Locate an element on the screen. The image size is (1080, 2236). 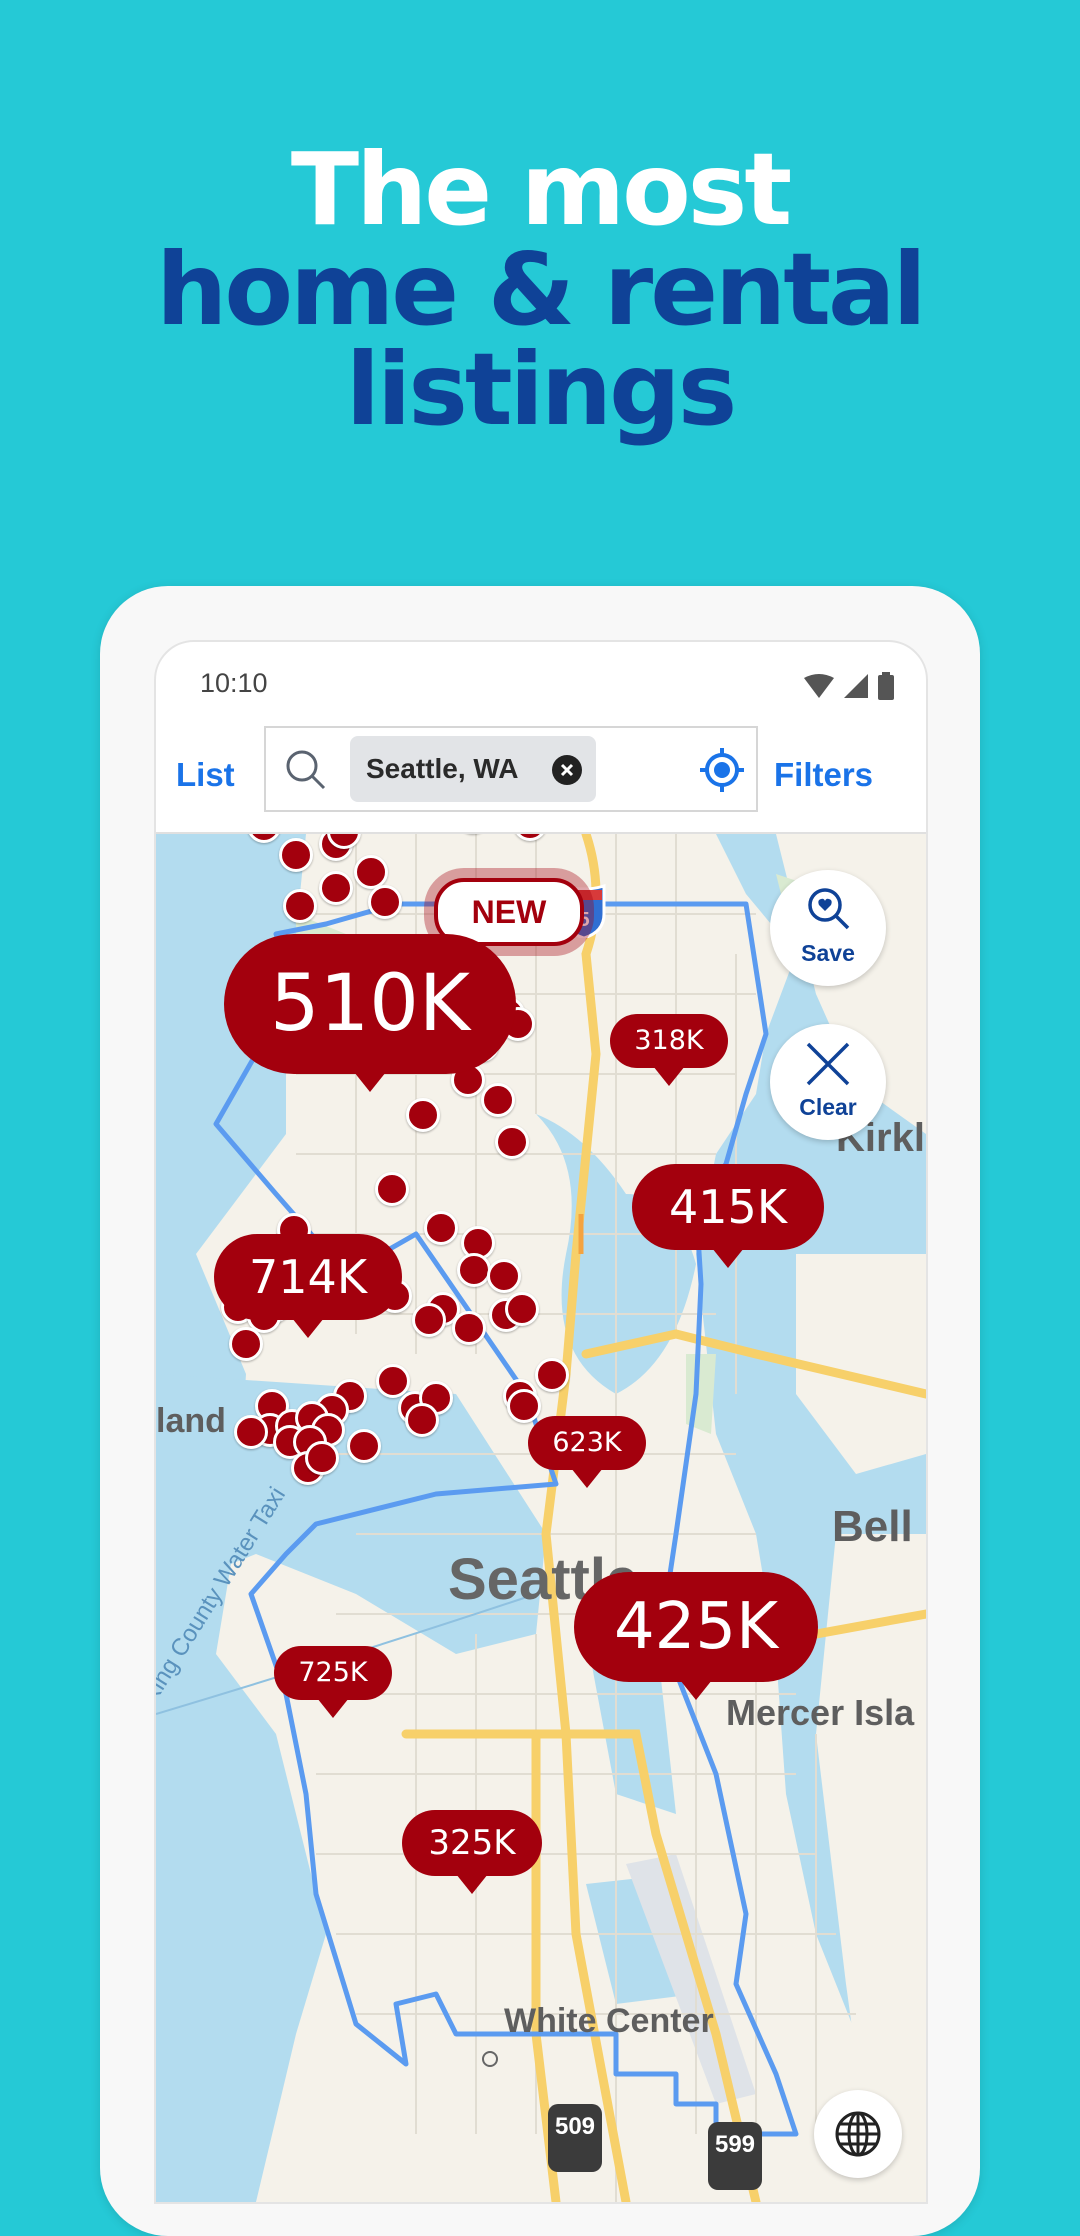
map-label-white-center: White Center is located at coordinates (609, 2021).